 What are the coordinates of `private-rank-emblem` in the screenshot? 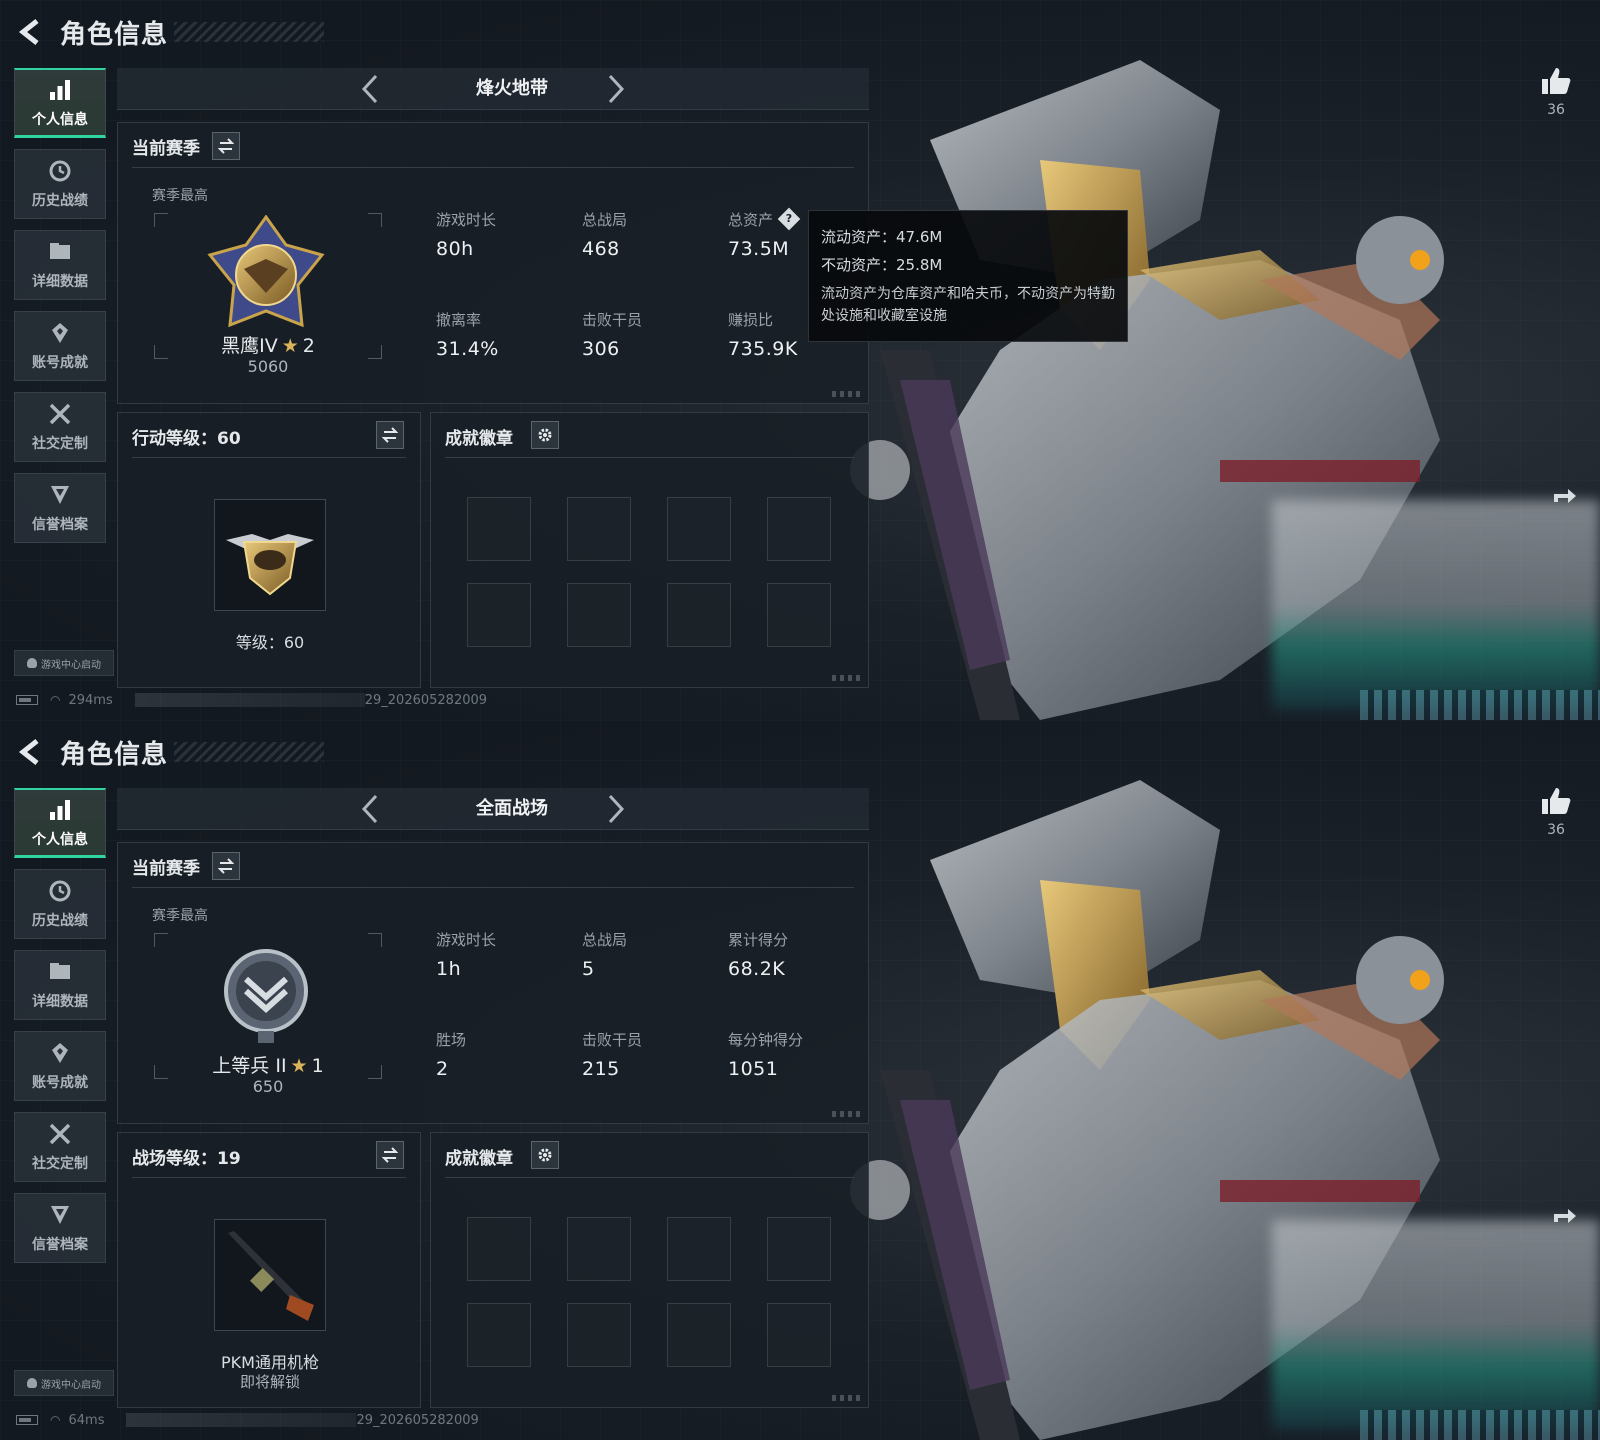 It's located at (266, 996).